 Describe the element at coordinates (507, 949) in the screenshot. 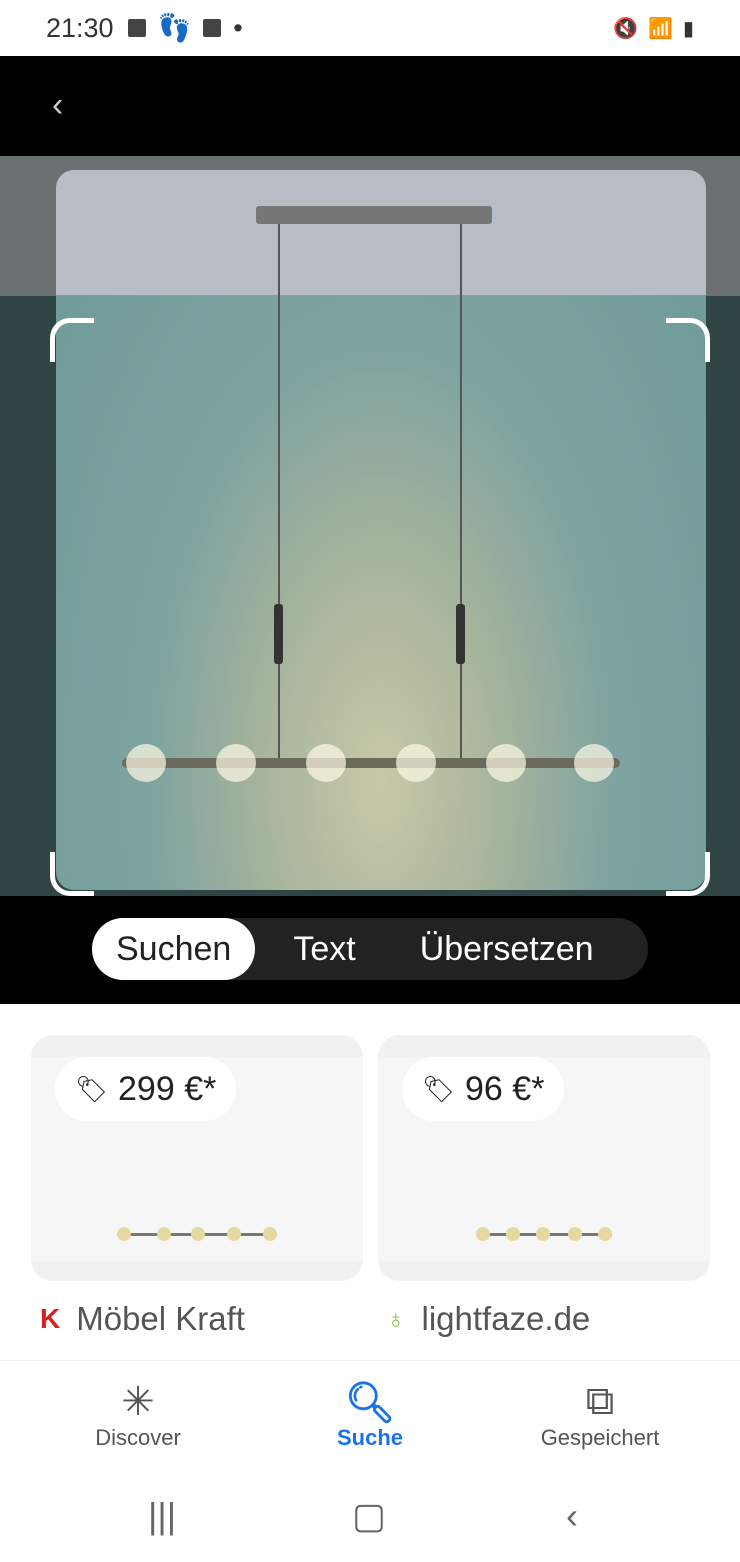

I see `tab-uebersetzen: Übersetzen` at that location.